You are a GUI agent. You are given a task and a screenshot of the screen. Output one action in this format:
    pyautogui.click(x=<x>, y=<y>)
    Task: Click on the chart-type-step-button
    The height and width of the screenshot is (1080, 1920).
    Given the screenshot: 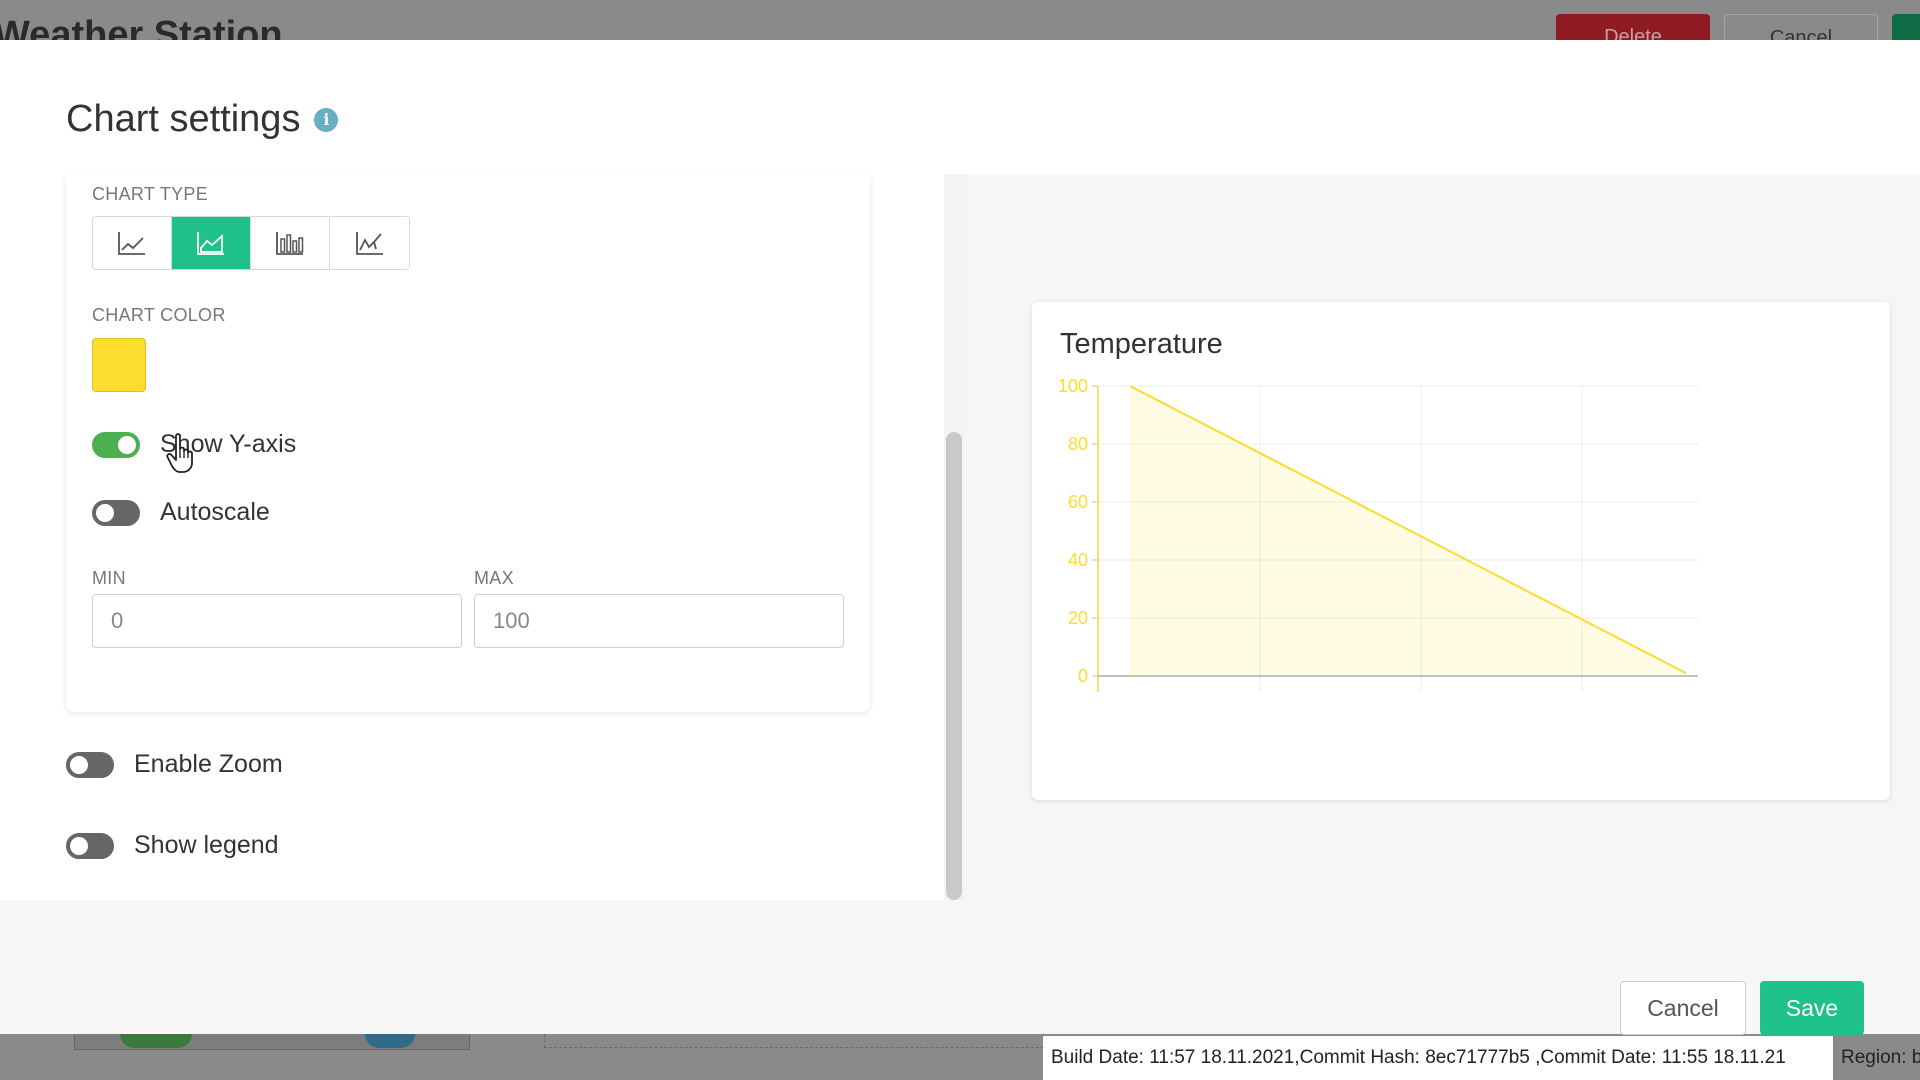 What is the action you would take?
    pyautogui.click(x=369, y=243)
    